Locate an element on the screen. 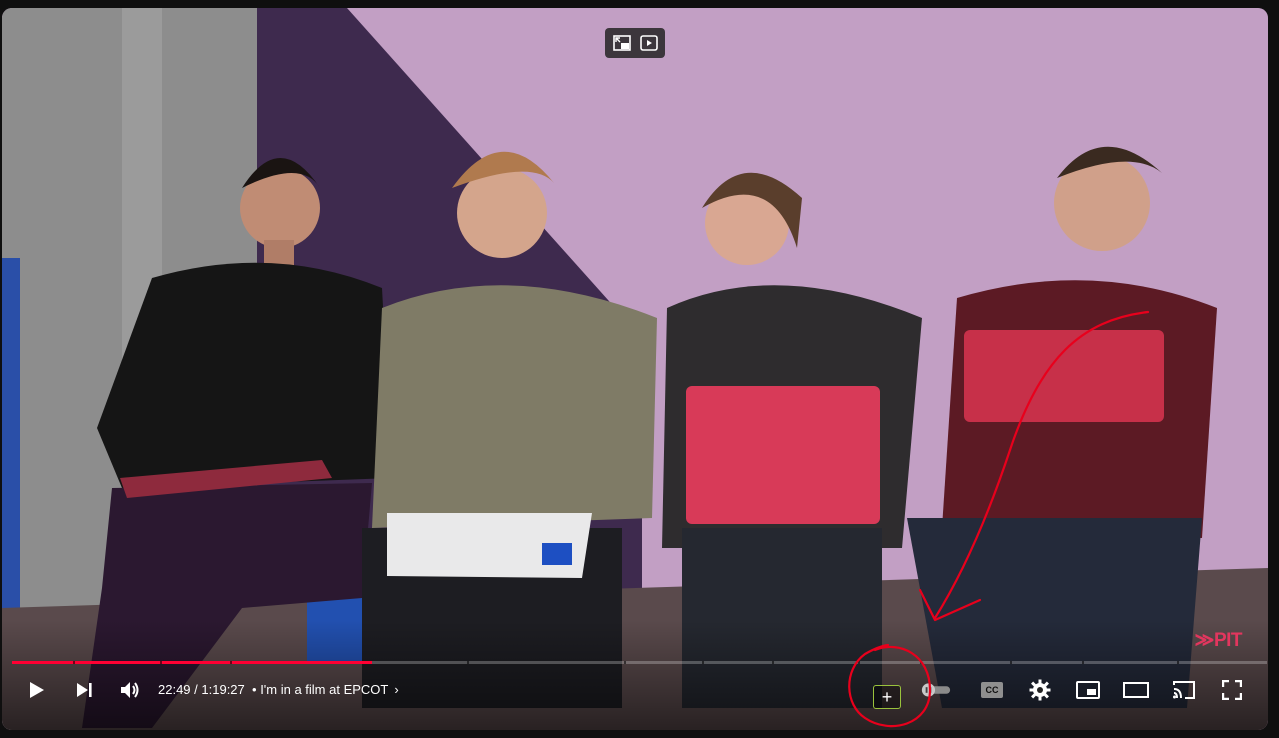 This screenshot has height=738, width=1279. captions-icon: CC is located at coordinates (992, 690).